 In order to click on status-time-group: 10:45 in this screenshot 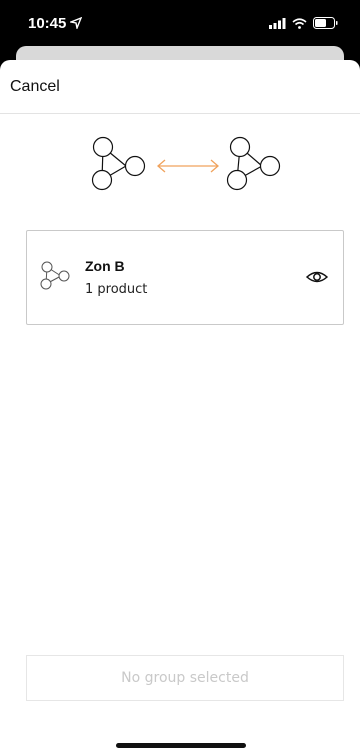, I will do `click(55, 23)`.